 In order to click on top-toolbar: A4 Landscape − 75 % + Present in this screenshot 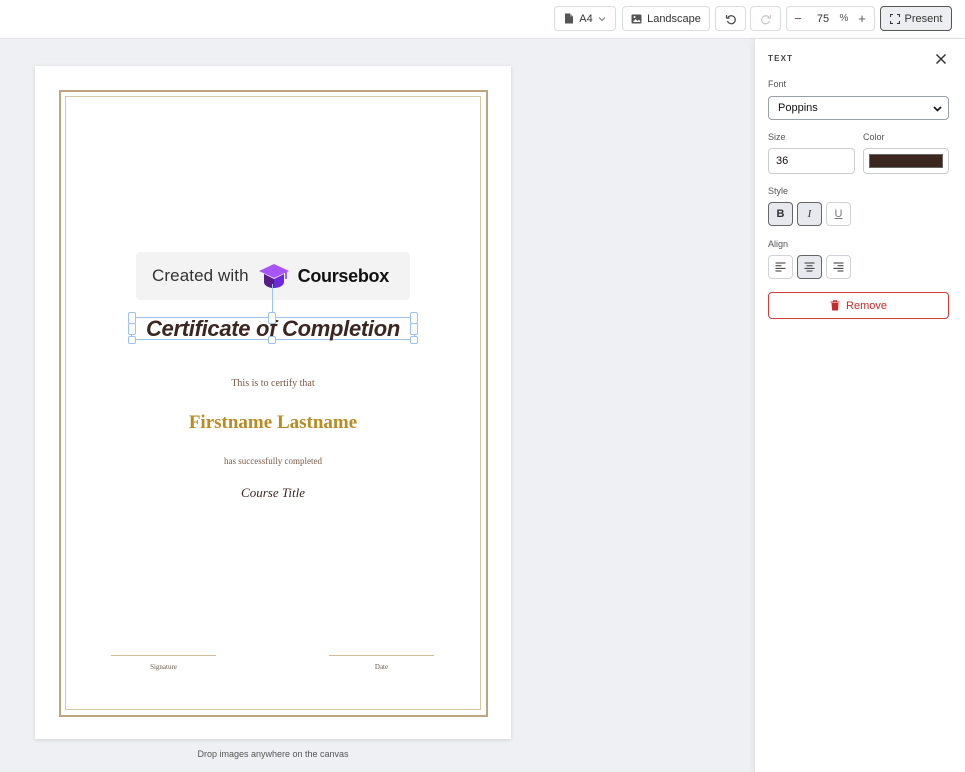, I will do `click(482, 19)`.